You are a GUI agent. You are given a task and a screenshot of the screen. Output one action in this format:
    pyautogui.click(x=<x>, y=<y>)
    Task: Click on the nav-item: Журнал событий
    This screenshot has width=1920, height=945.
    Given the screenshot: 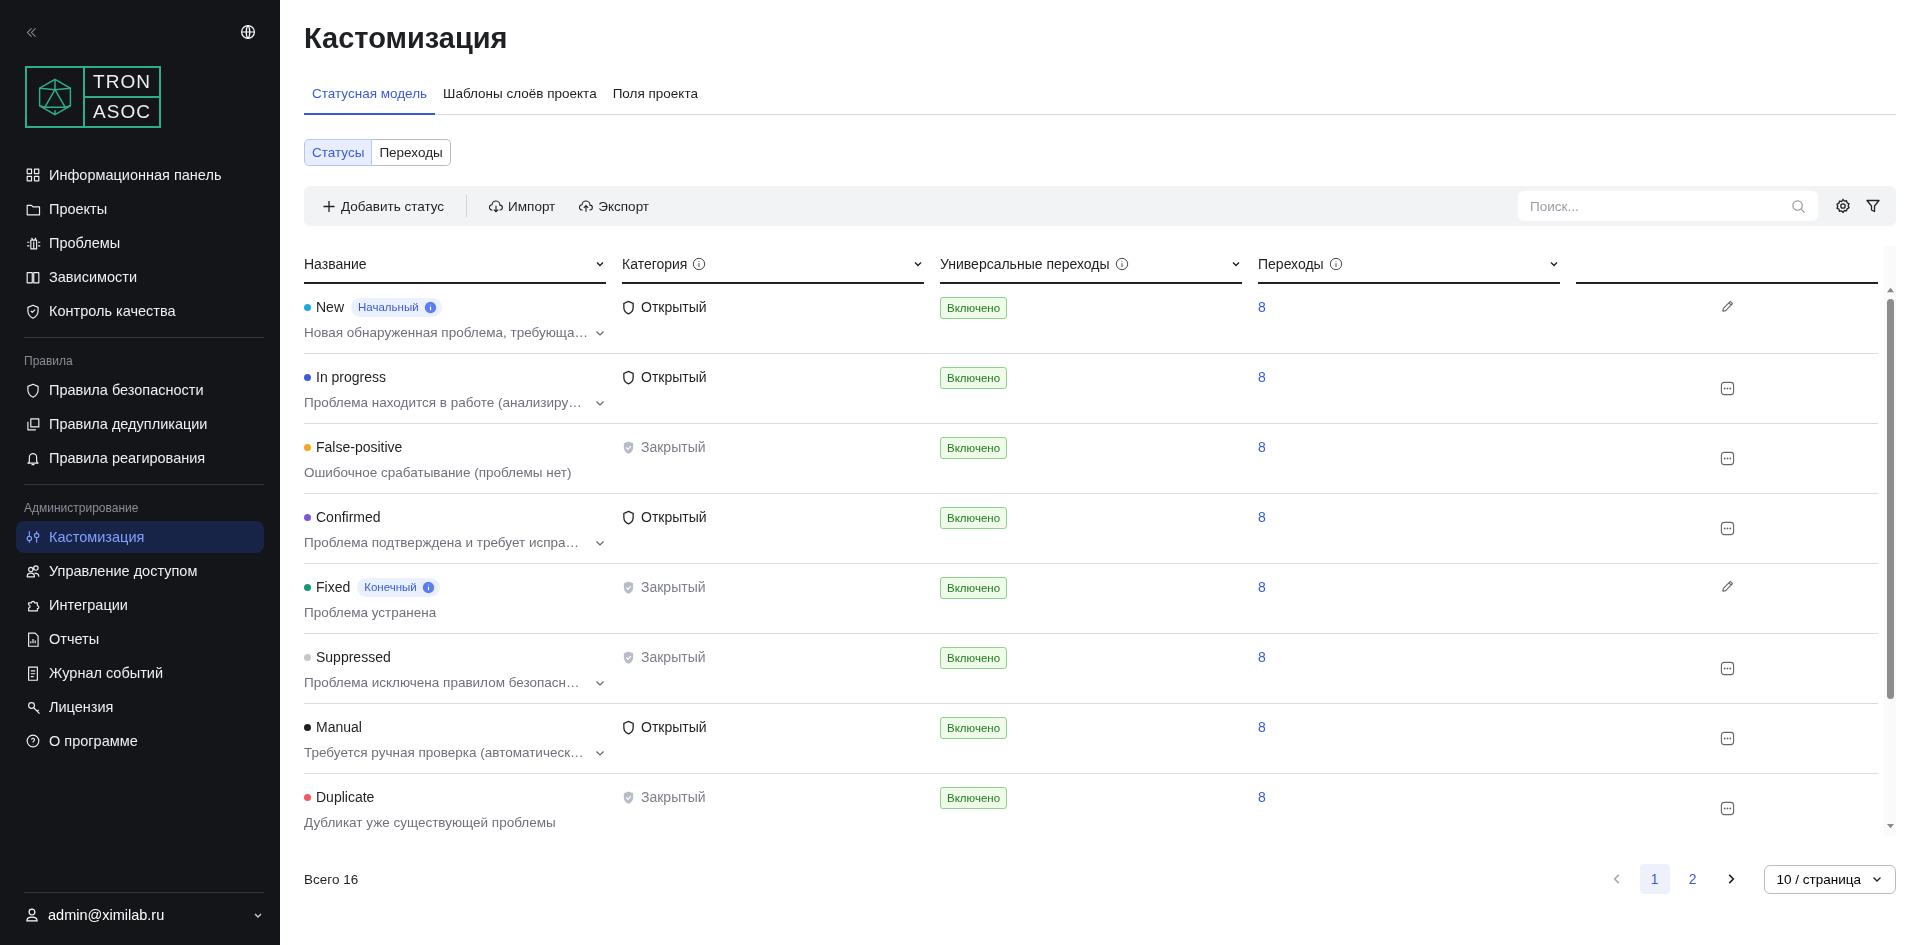 What is the action you would take?
    pyautogui.click(x=140, y=673)
    